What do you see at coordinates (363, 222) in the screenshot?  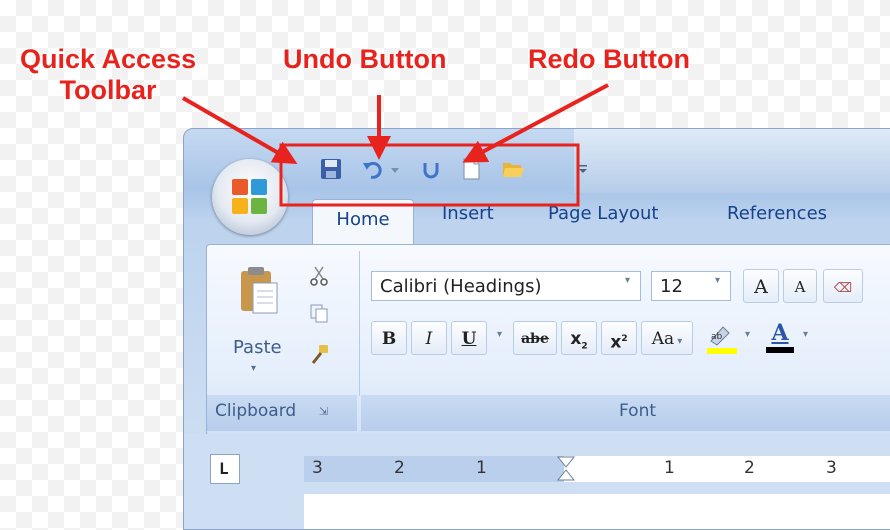 I see `tab-home: Home` at bounding box center [363, 222].